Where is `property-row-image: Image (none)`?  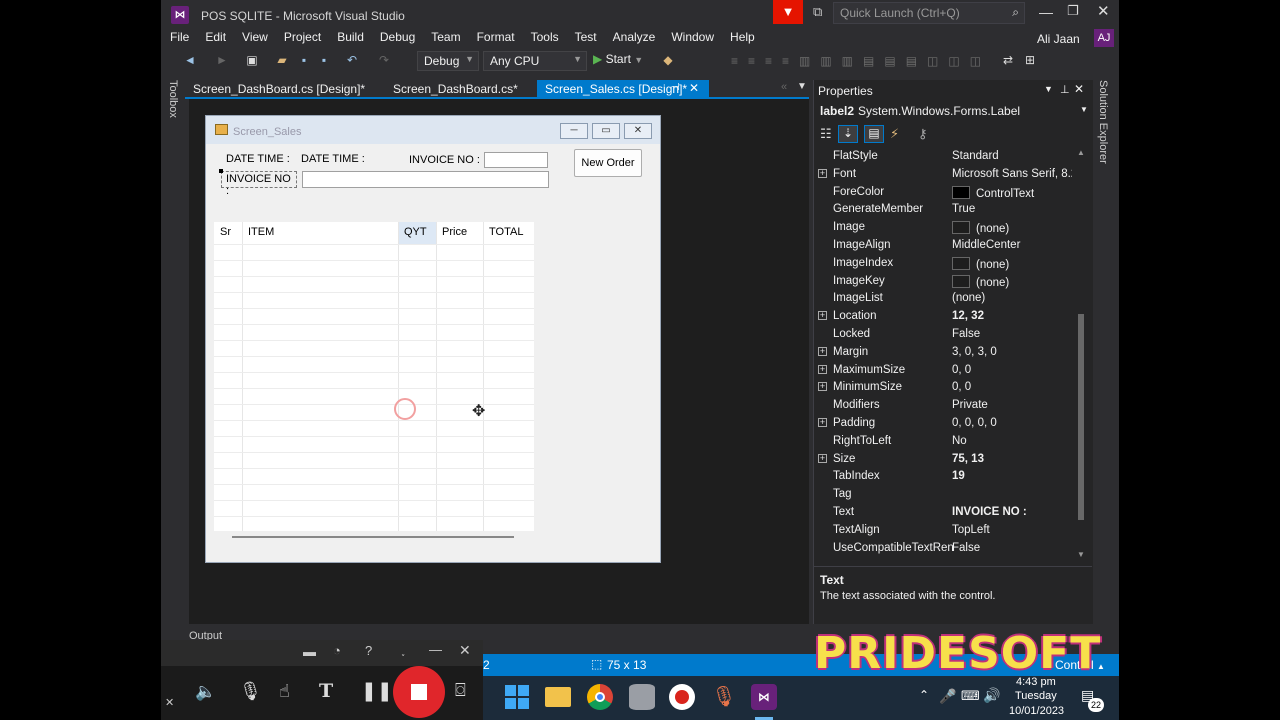
property-row-image: Image (none) is located at coordinates (945, 228).